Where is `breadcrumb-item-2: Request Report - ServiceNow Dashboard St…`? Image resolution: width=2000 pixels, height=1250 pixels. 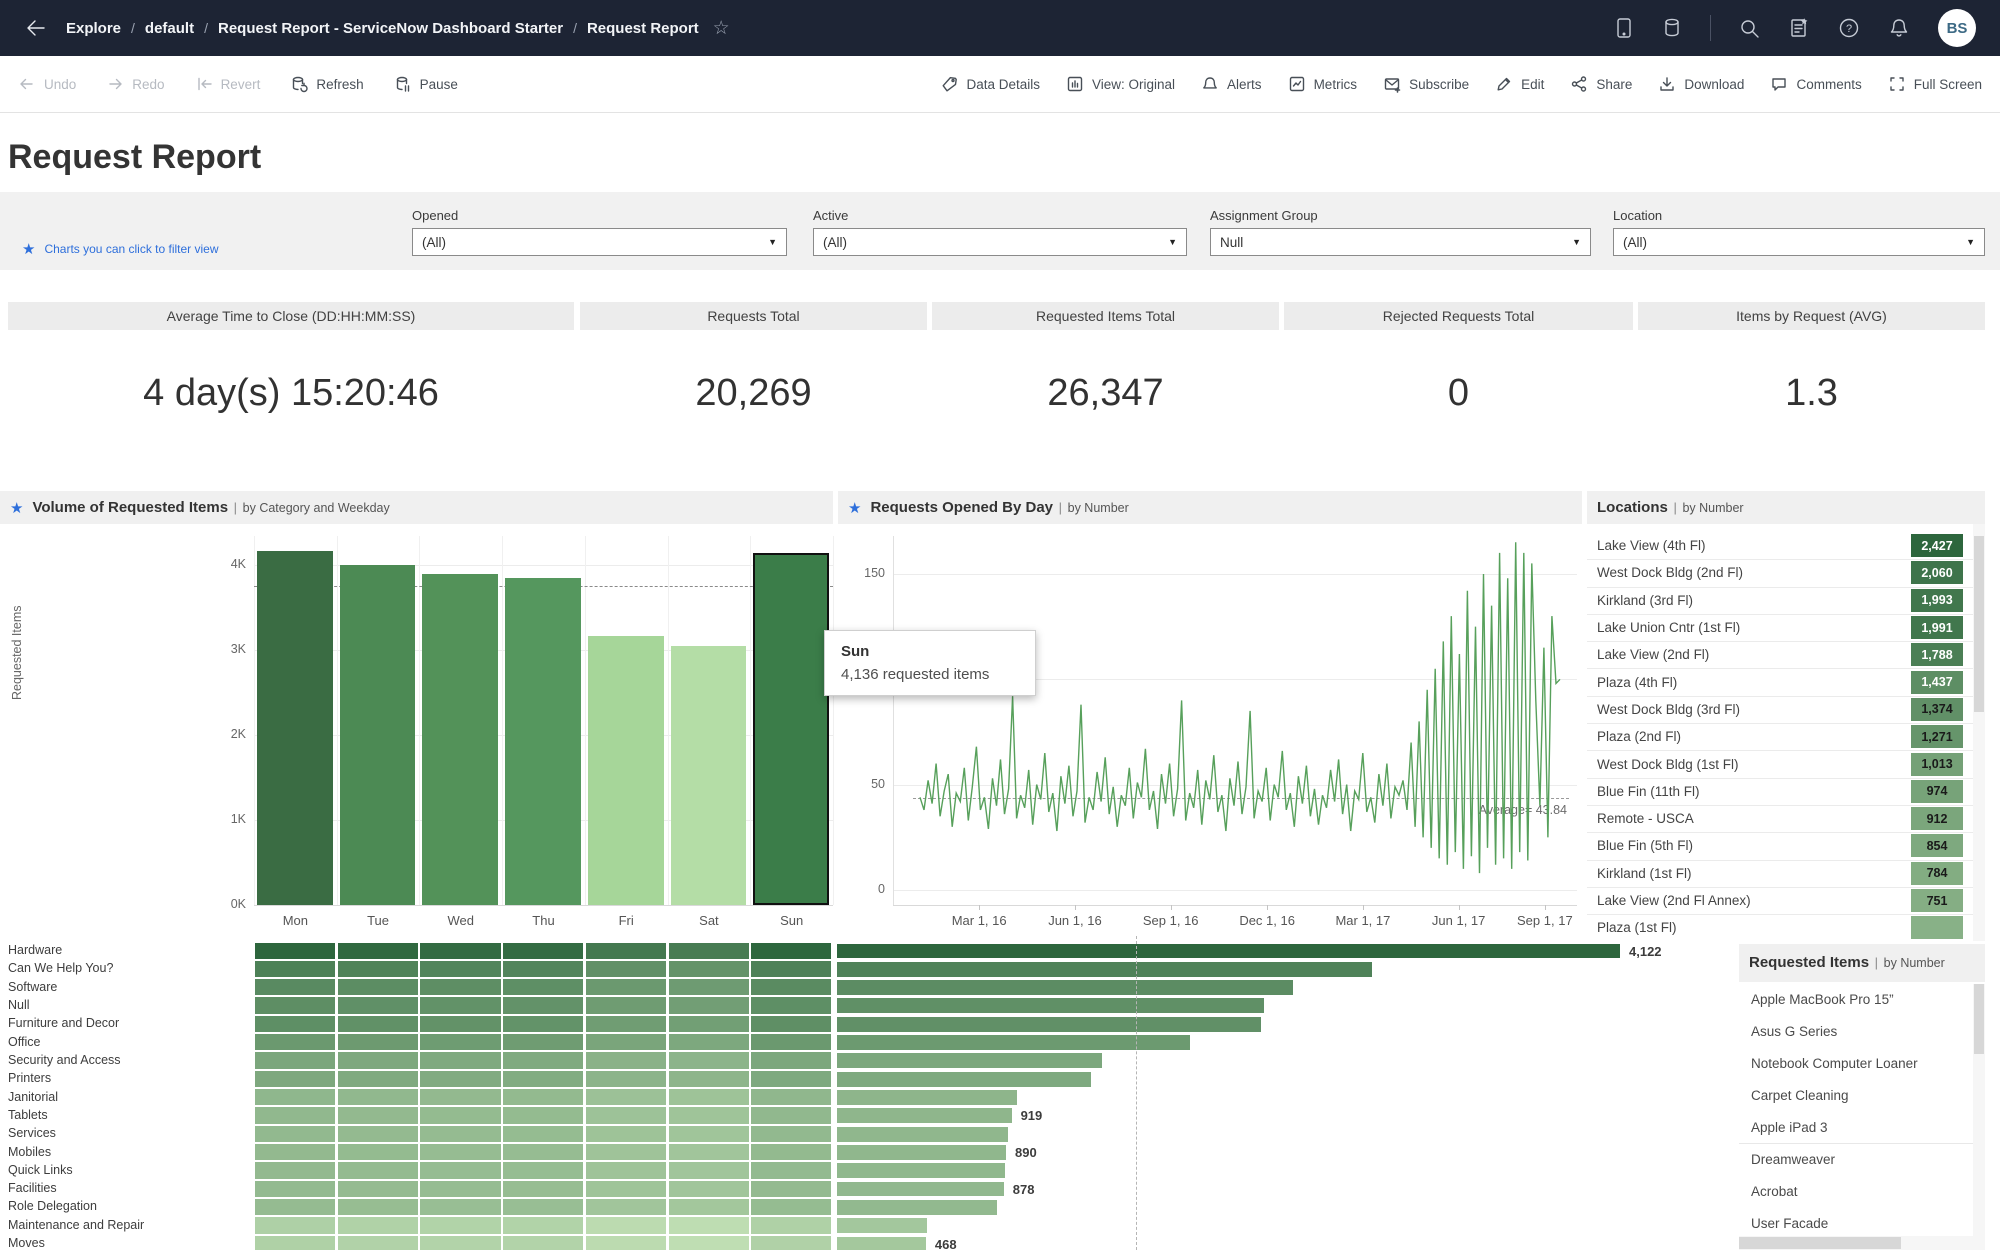 breadcrumb-item-2: Request Report - ServiceNow Dashboard St… is located at coordinates (390, 28).